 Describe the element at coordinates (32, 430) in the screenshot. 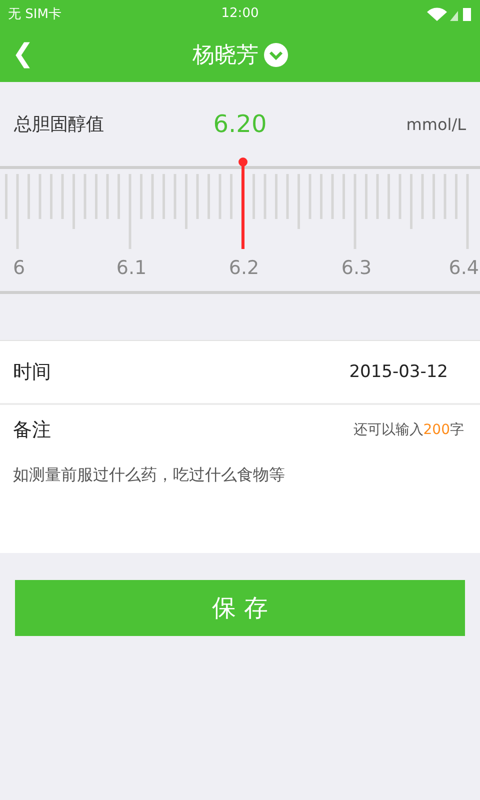

I see `note-label: 备注` at that location.